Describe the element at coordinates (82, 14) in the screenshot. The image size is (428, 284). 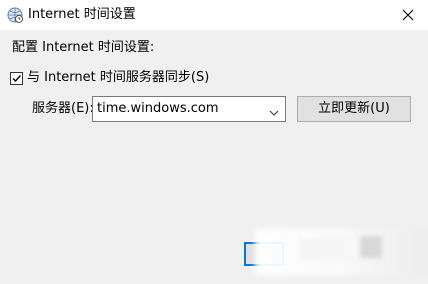
I see `window-title: Internet 时间设置` at that location.